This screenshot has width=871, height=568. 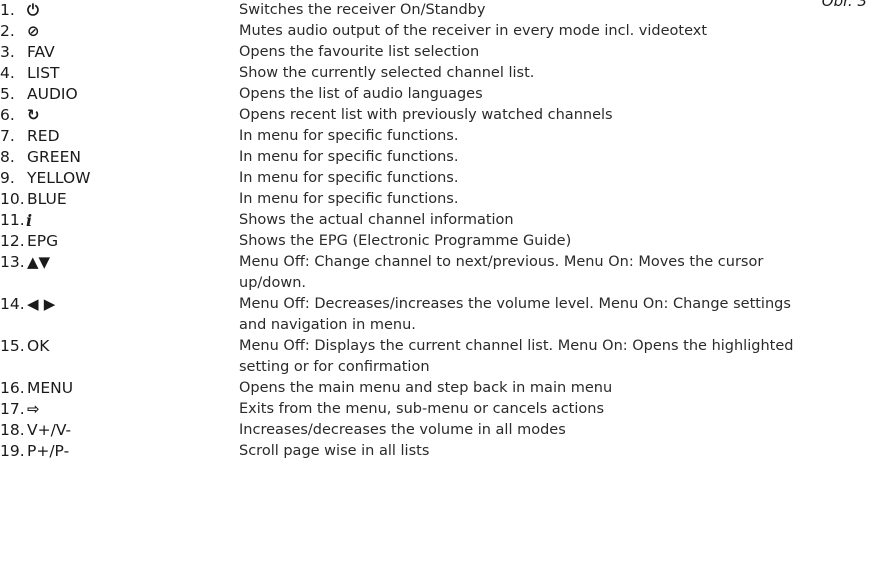 What do you see at coordinates (50, 388) in the screenshot?
I see `key-label: MENU` at bounding box center [50, 388].